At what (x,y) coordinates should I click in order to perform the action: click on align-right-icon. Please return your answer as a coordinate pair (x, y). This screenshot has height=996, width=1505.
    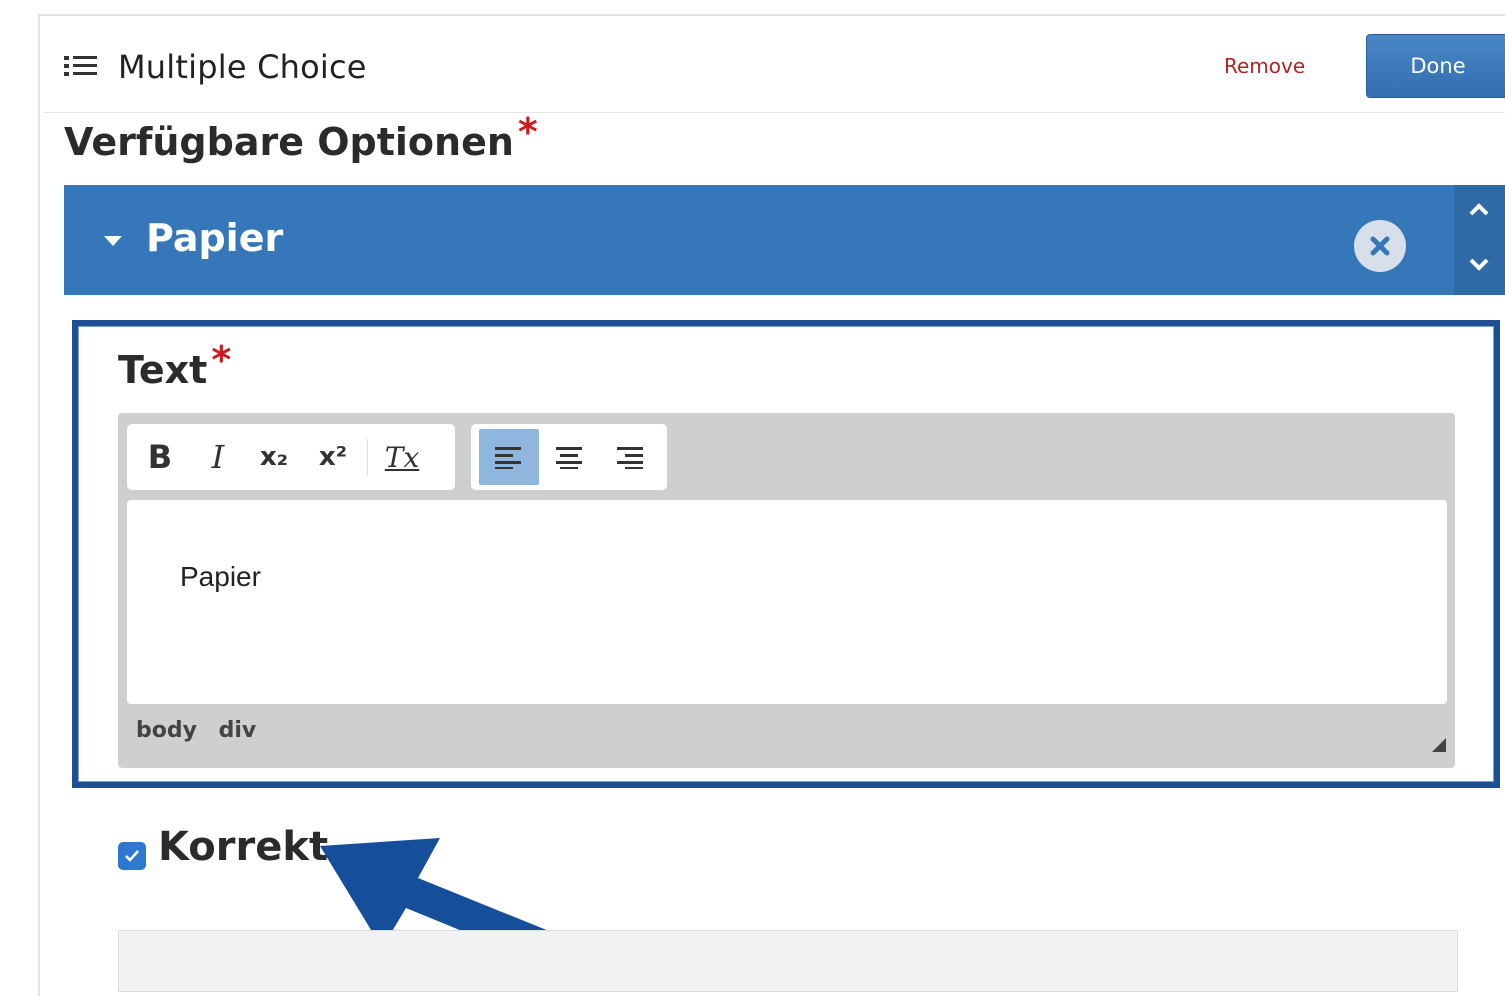
    Looking at the image, I should click on (630, 458).